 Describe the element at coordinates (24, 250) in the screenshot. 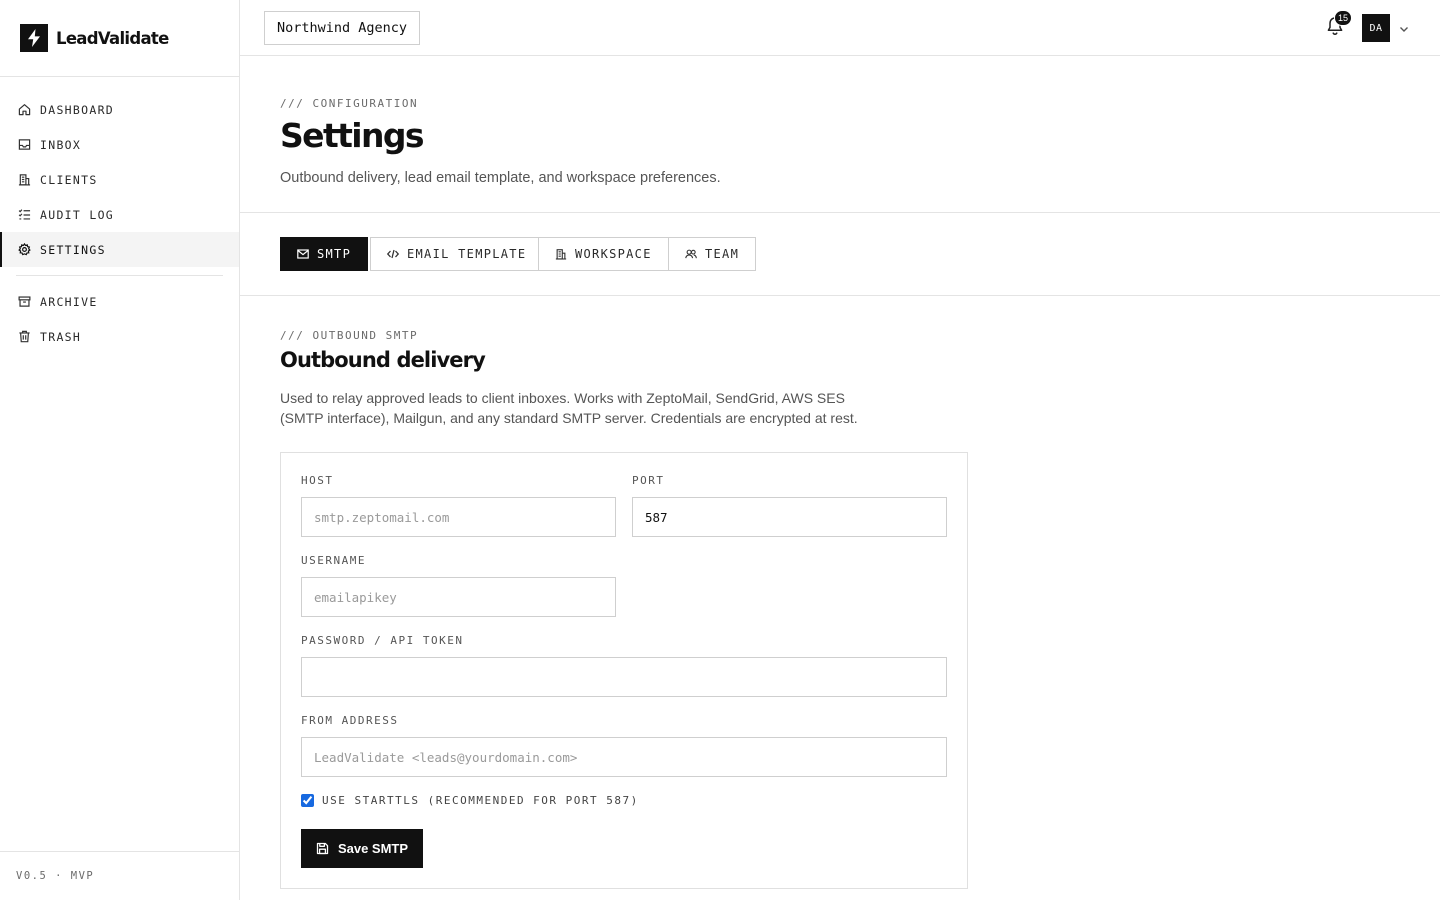

I see `gear-icon` at that location.